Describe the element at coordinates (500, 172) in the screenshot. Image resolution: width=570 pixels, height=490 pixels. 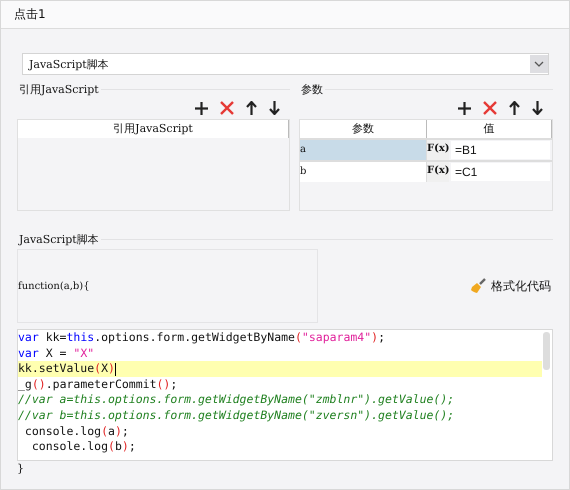
I see `parameter-value-field: =C1` at that location.